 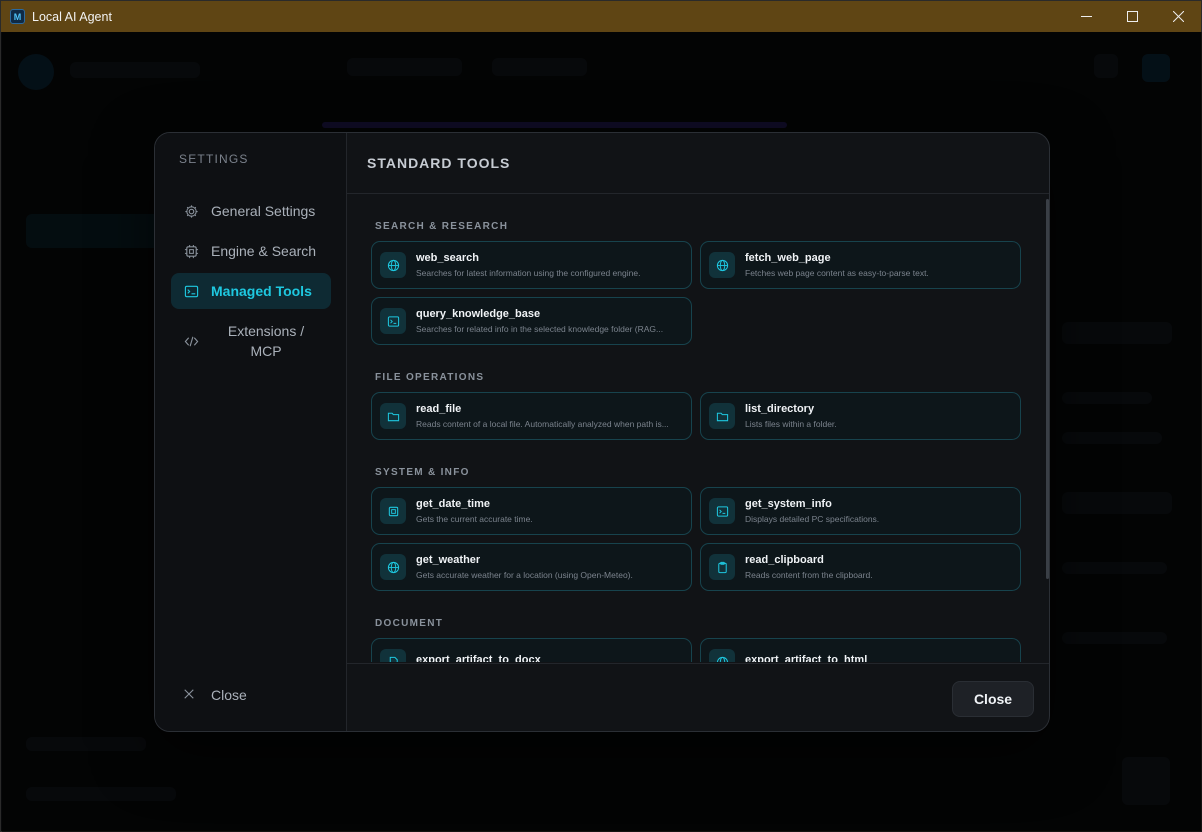 I want to click on maximize-button, so click(x=1132, y=16).